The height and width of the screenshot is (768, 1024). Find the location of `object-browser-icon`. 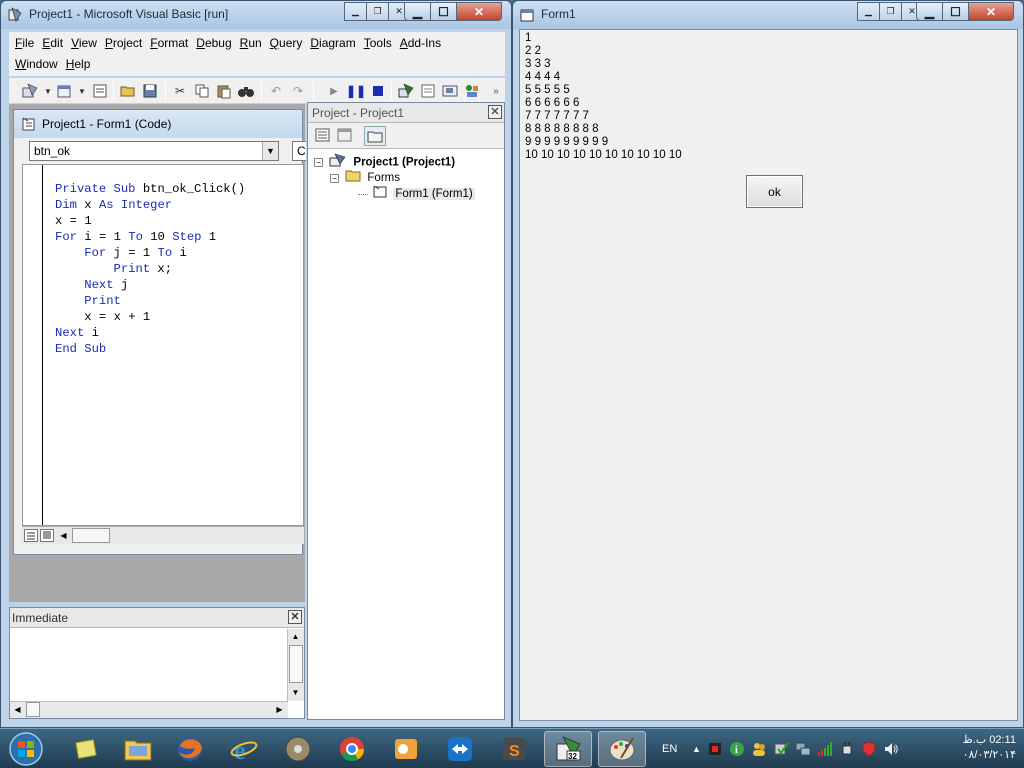

object-browser-icon is located at coordinates (472, 91).